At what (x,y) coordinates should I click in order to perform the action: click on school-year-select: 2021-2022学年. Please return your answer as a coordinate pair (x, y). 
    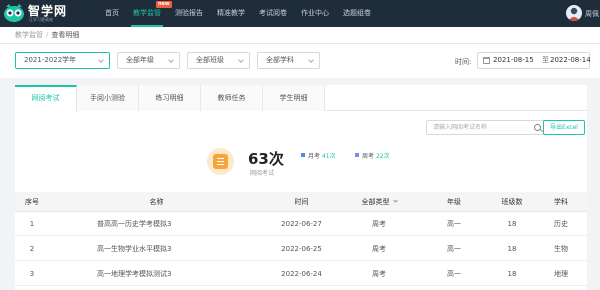
    Looking at the image, I should click on (62, 60).